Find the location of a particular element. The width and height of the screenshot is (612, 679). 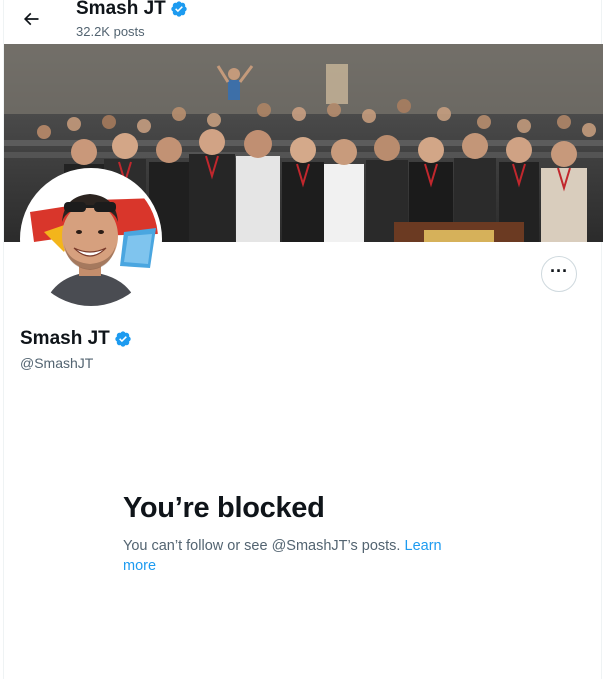

more-options-icon: ··· is located at coordinates (559, 271).